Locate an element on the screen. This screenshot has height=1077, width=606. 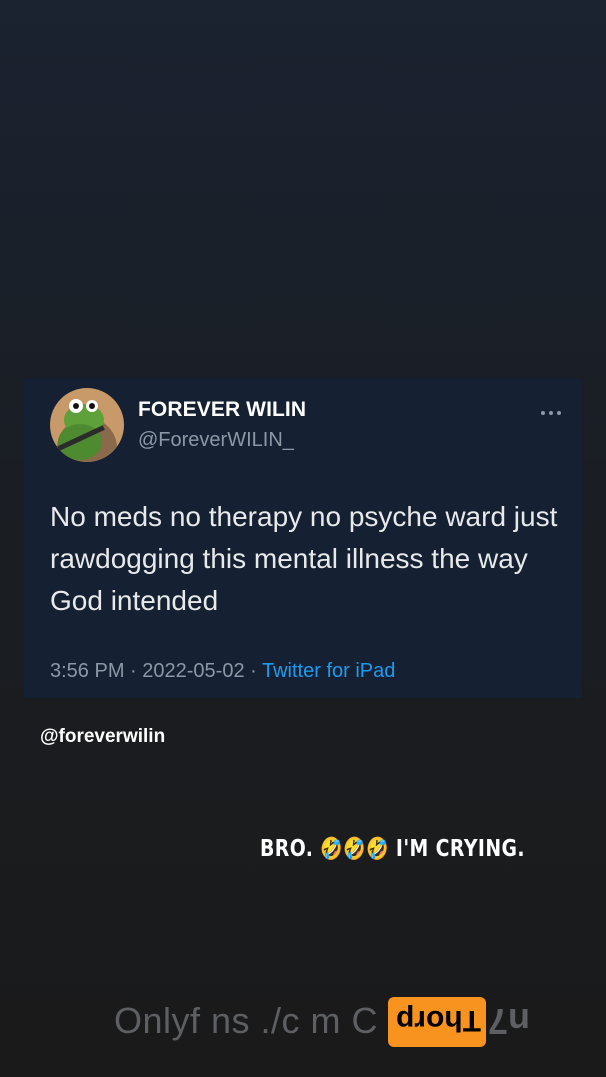
story-caption: BRO. 🤣🤣🤣 I'M CRYING. is located at coordinates (392, 849).